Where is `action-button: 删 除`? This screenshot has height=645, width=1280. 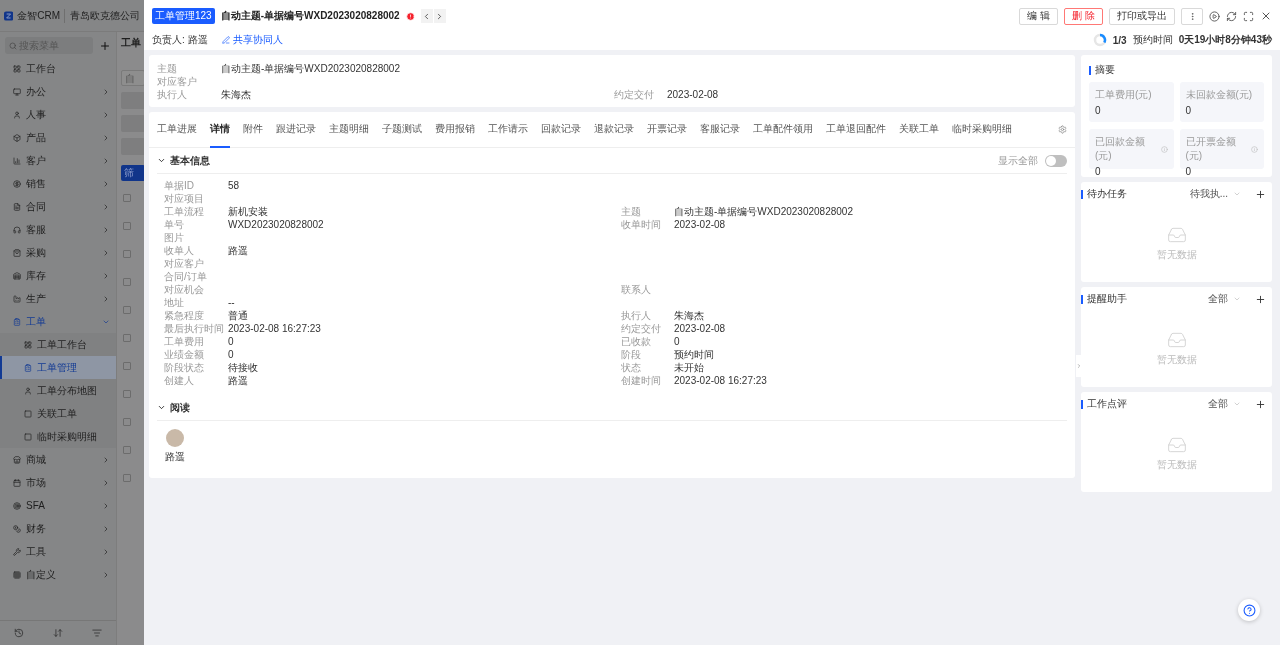
action-button: 删 除 is located at coordinates (1083, 16).